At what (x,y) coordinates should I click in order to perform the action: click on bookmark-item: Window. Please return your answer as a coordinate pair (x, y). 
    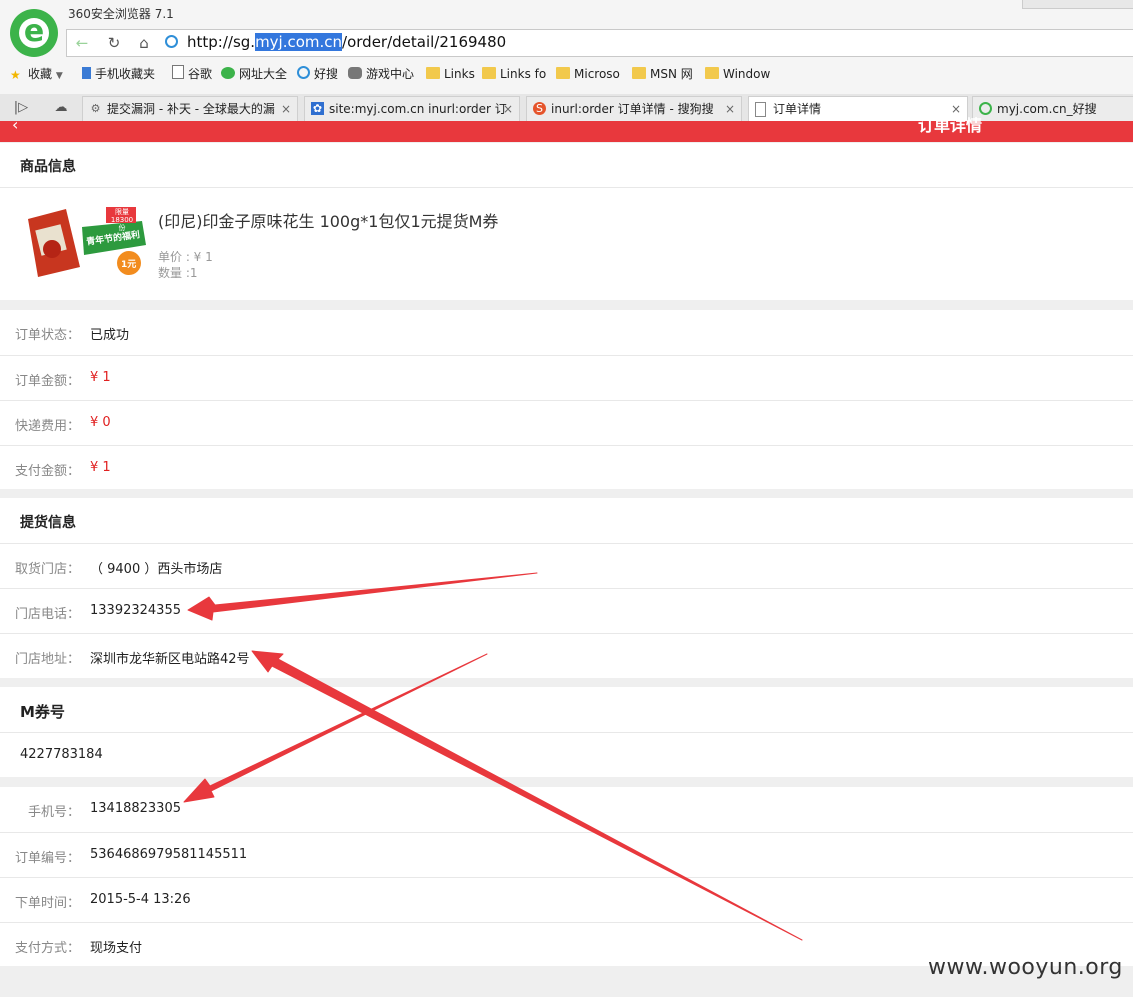
    Looking at the image, I should click on (737, 74).